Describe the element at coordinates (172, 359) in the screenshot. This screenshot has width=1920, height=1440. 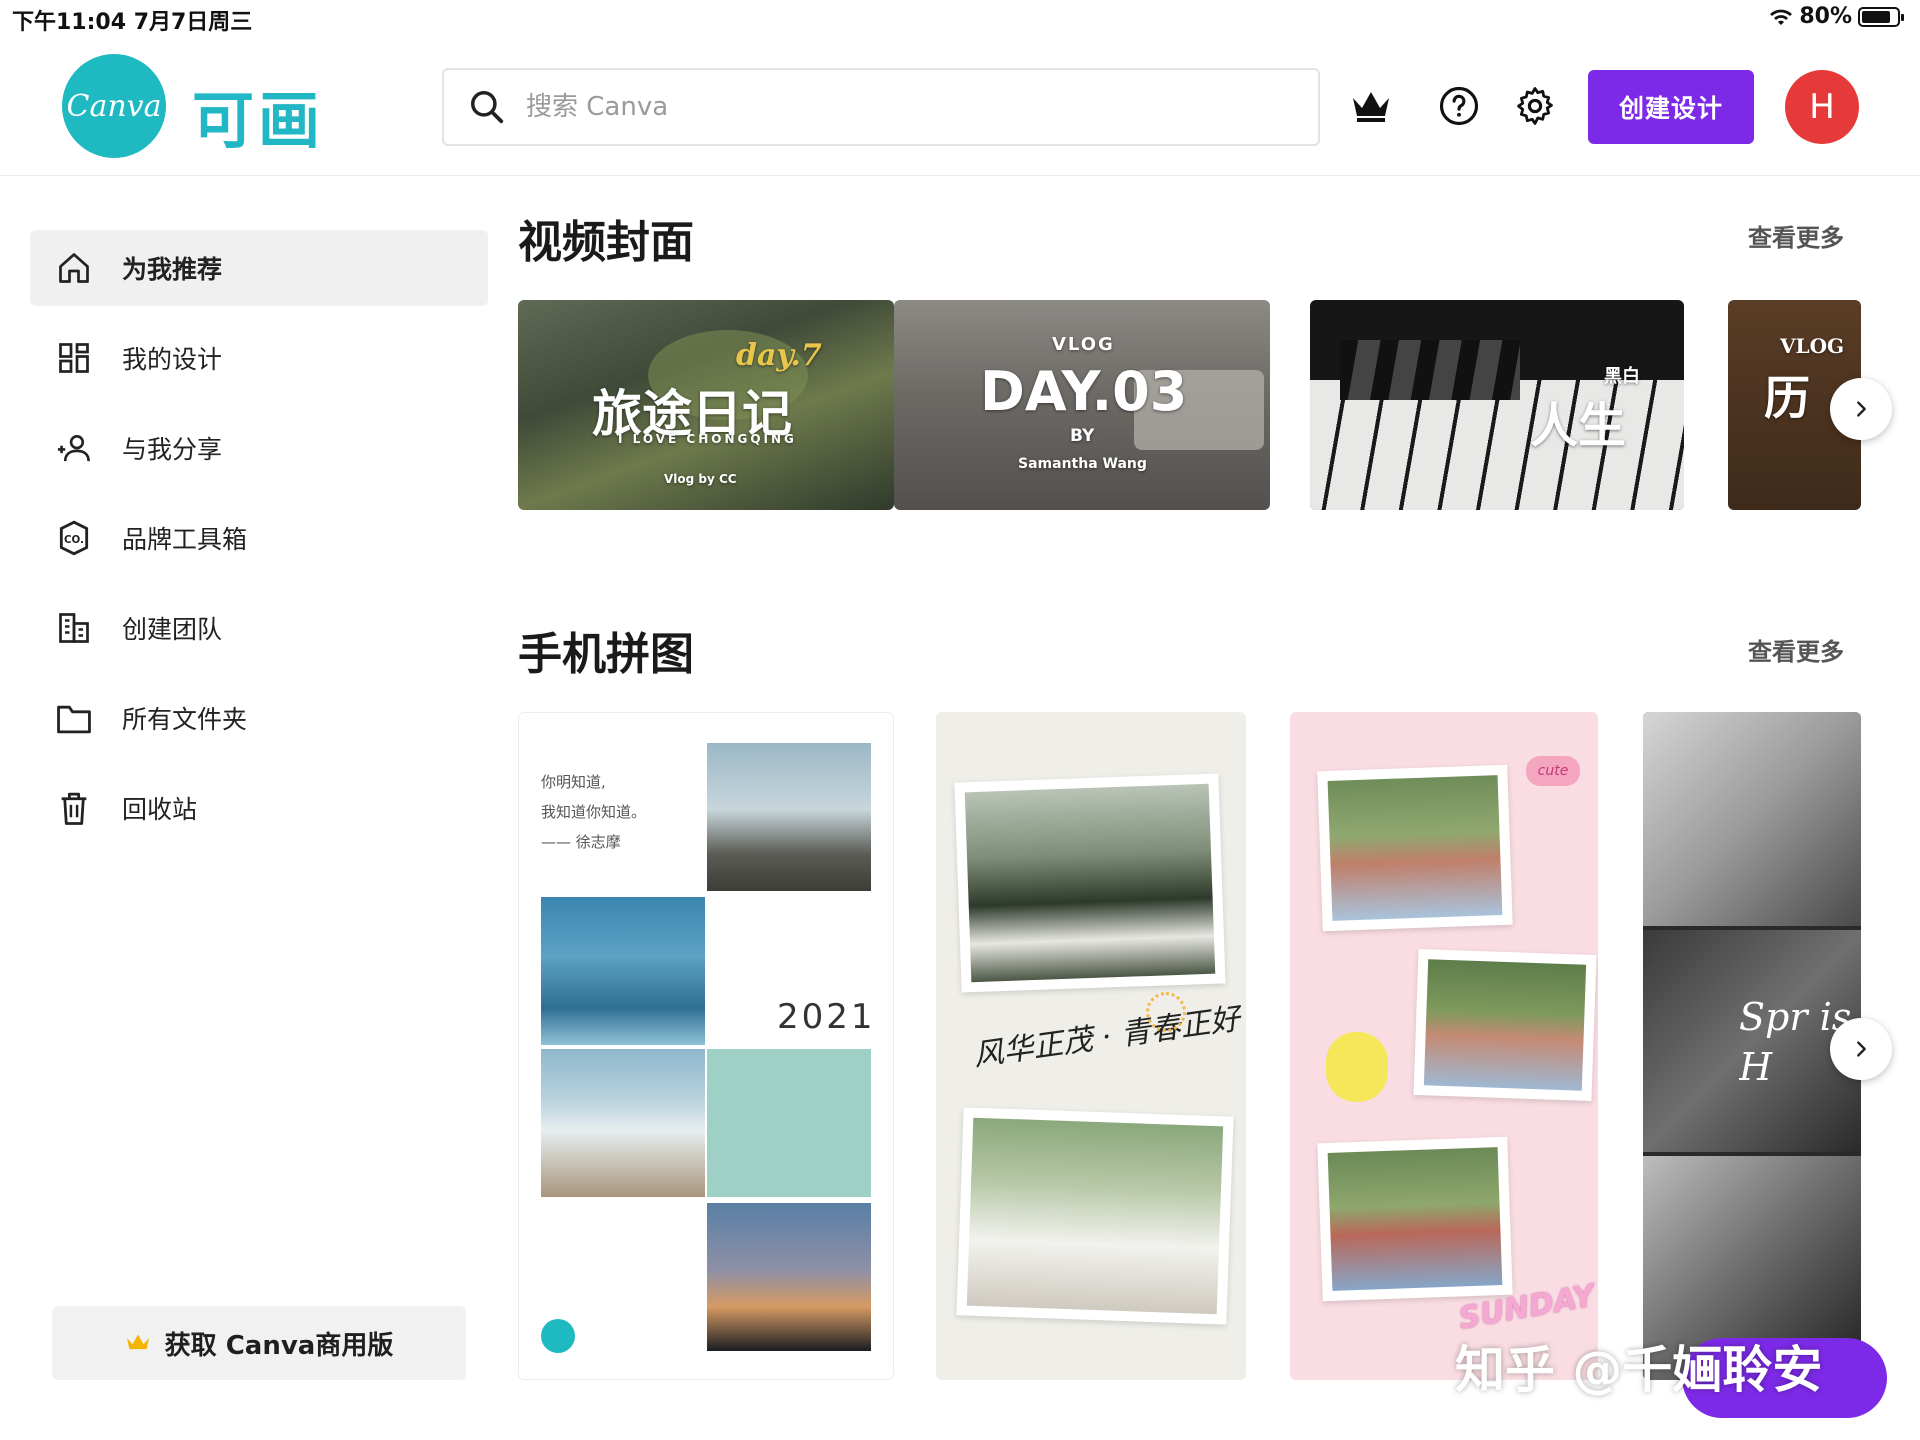
I see `sidebar-item-label: 我的设计` at that location.